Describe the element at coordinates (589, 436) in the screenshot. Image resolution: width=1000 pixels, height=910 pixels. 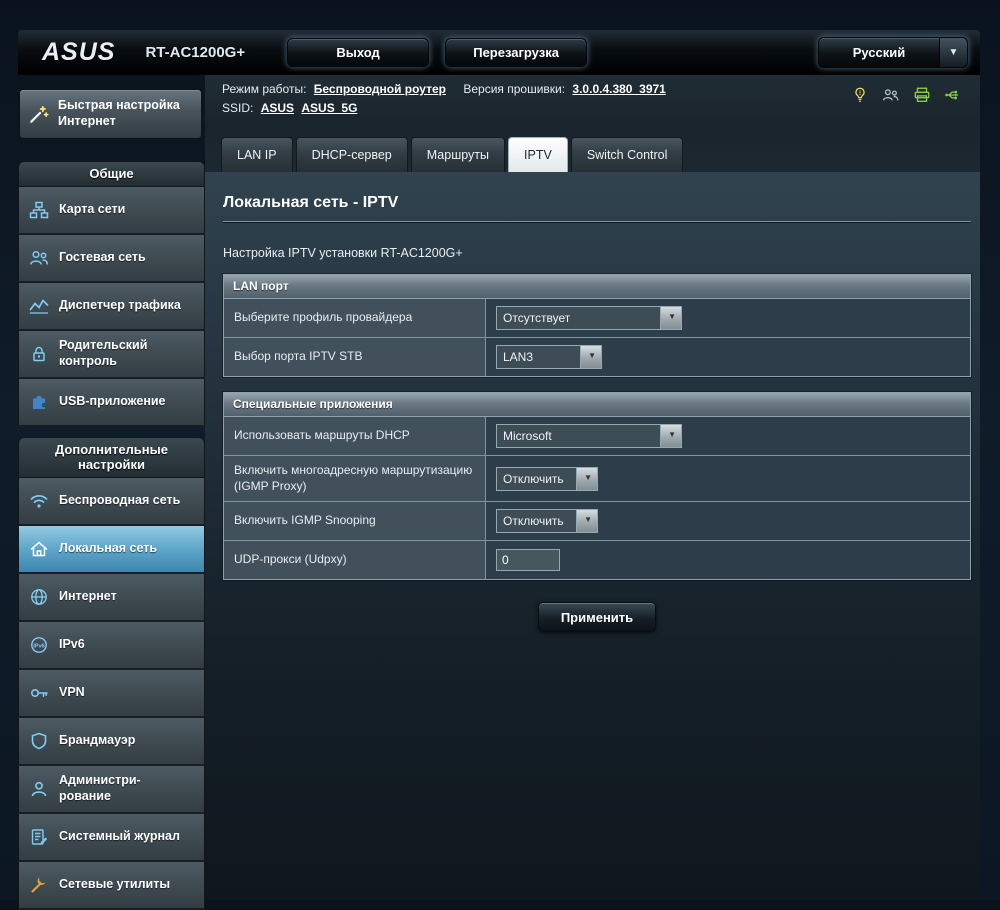
I see `dhcp-routes-select: Microsoft` at that location.